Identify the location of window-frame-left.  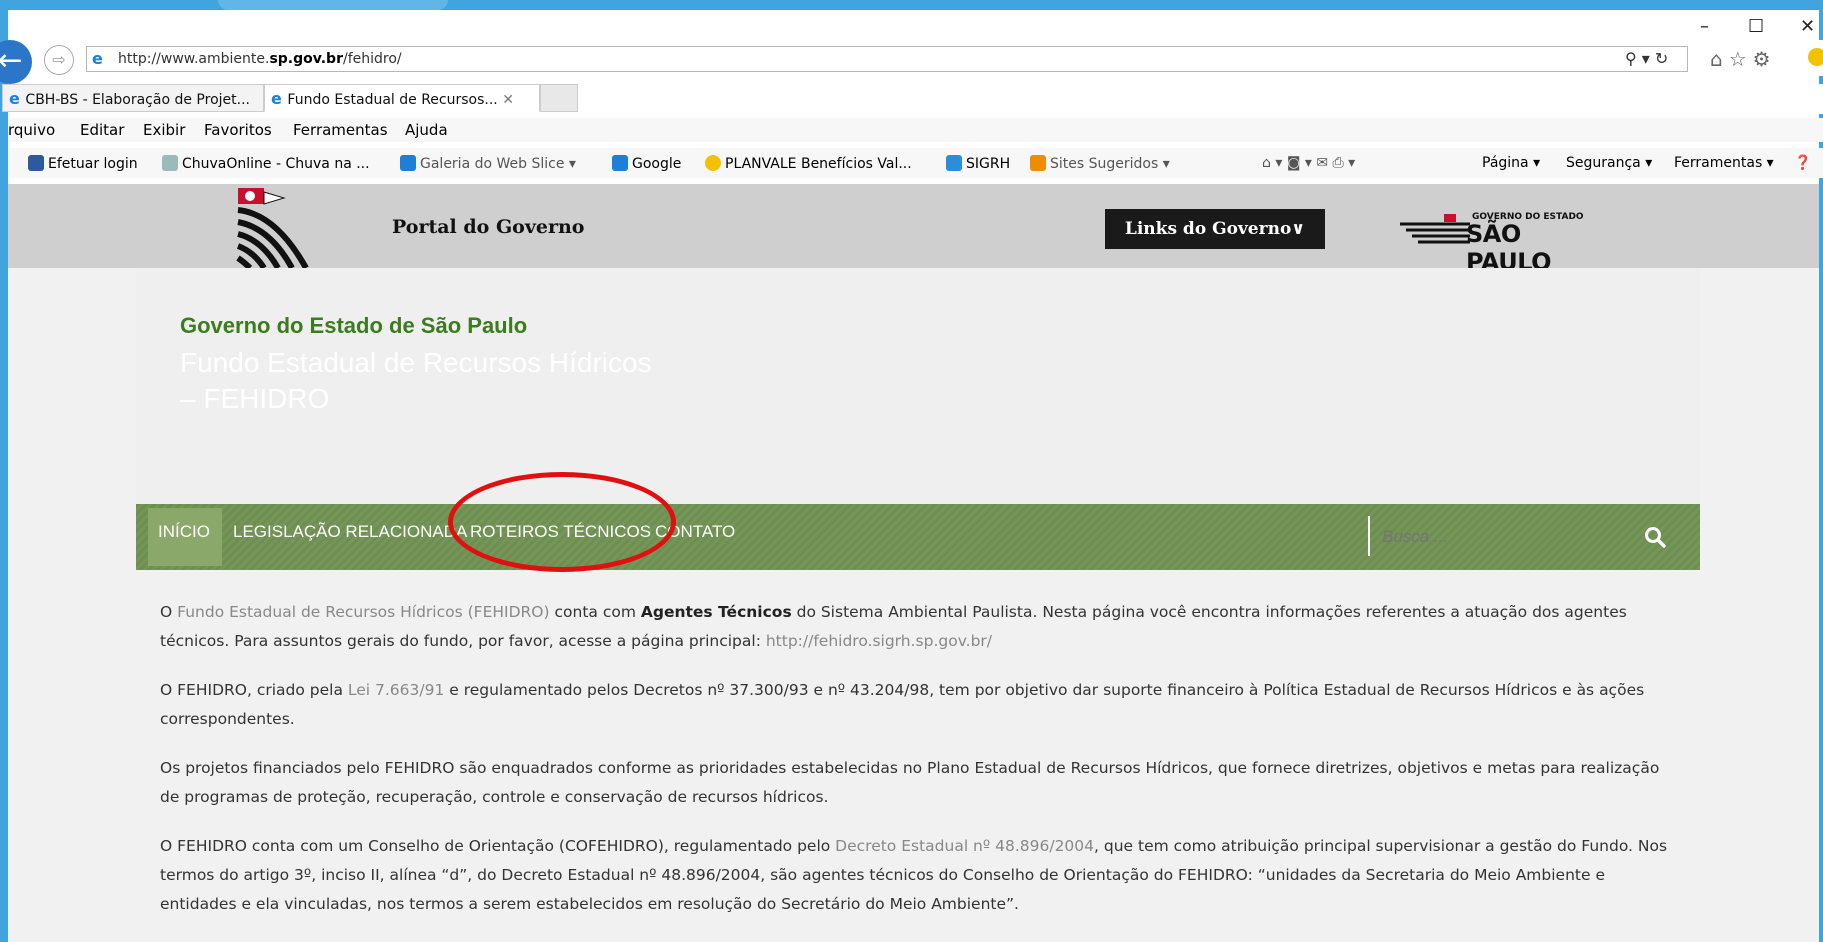
(4, 476).